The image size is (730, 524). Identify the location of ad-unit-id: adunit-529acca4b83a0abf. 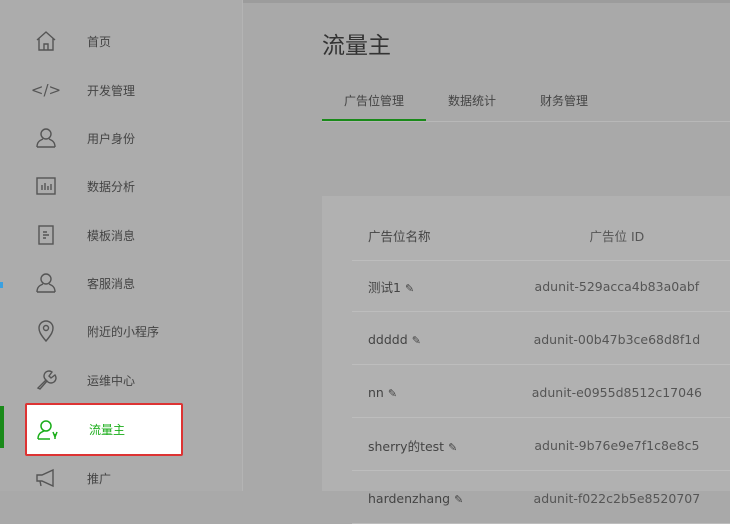
(617, 286).